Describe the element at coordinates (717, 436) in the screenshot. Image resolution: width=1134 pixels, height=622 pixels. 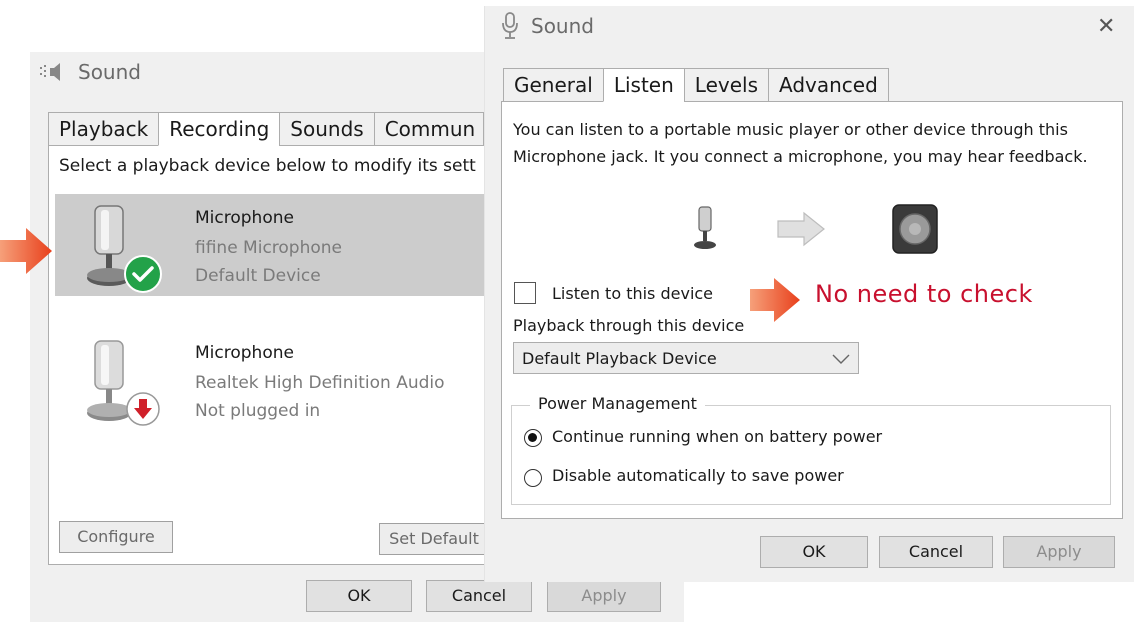
I see `continue-running-label: Continue running when on battery power` at that location.